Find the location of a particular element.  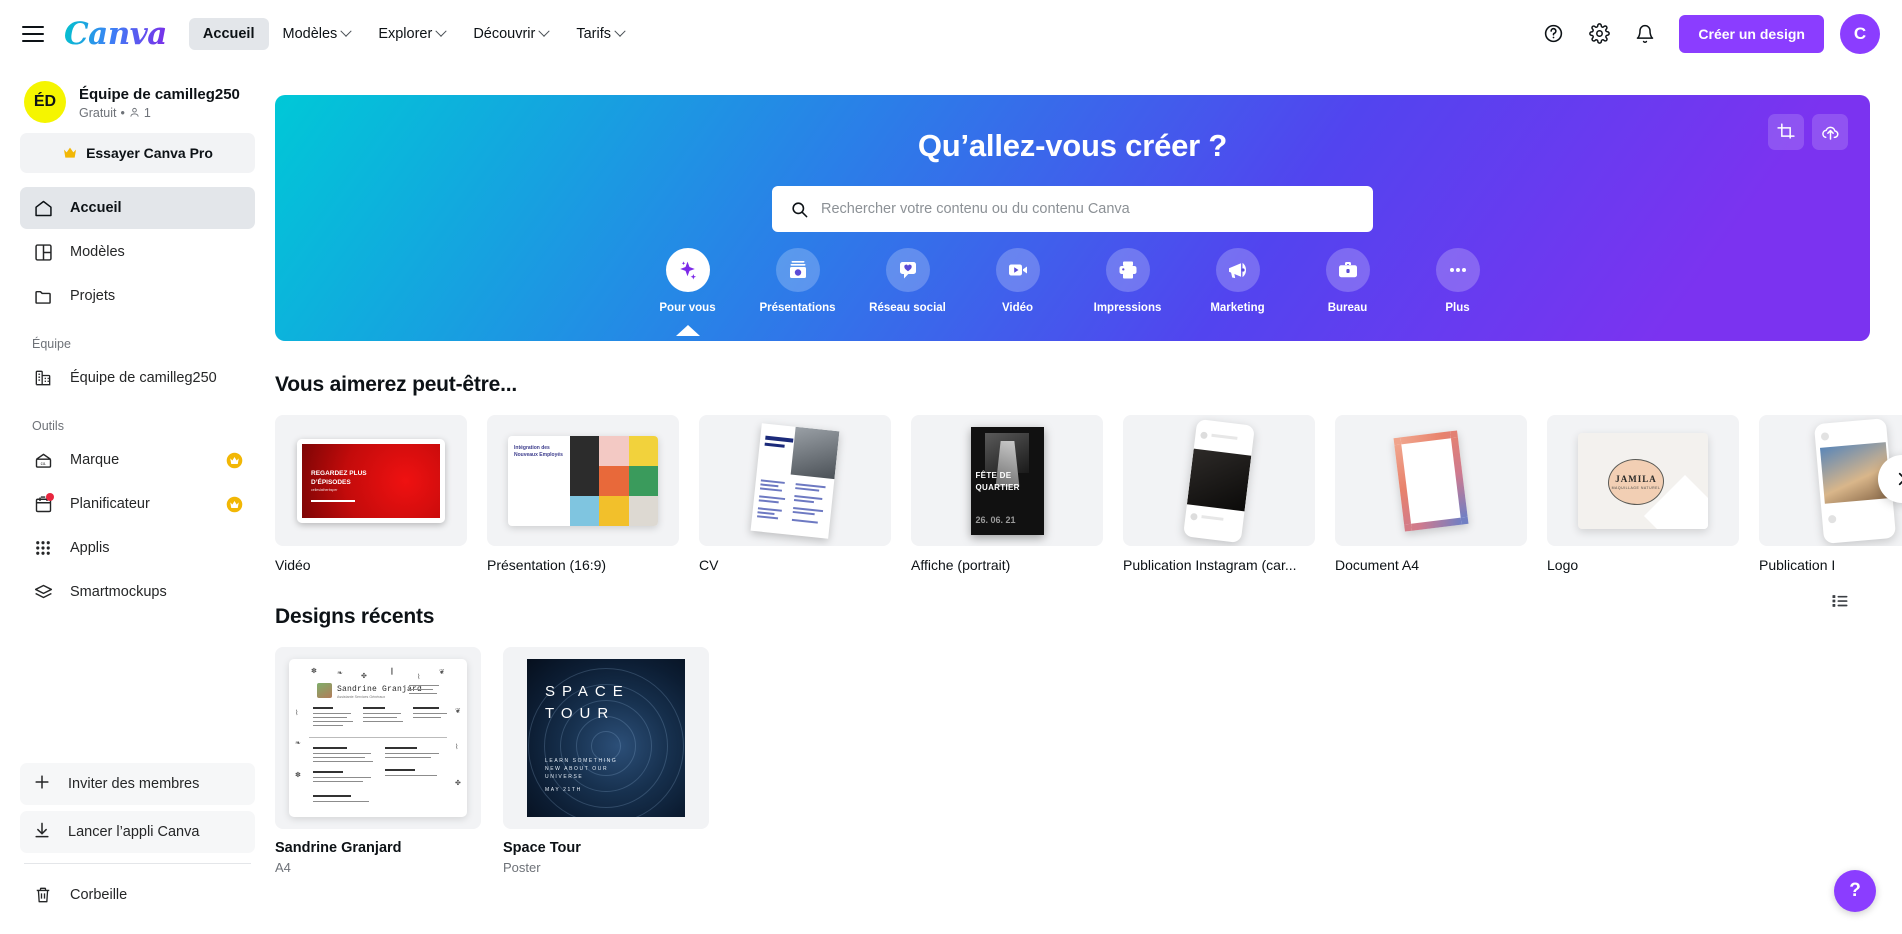

category-presentations: Présentations is located at coordinates (798, 281).